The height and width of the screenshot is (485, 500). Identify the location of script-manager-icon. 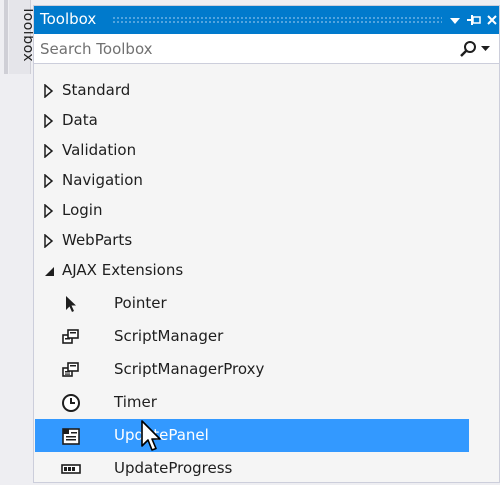
(70, 336).